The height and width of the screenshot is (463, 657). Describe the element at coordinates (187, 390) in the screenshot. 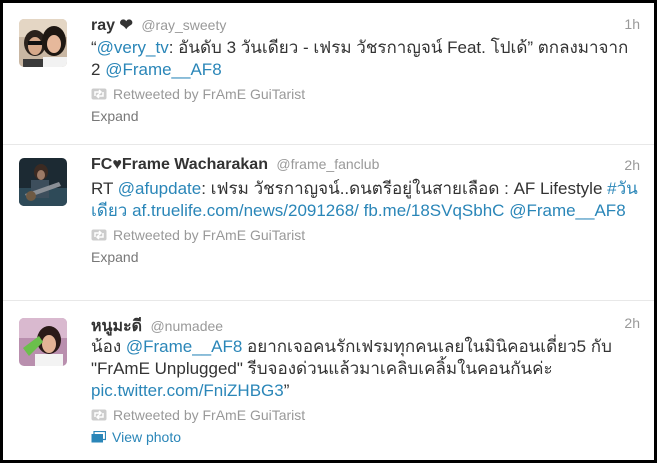

I see `tweet-link: pic.twitter.com/FniZHBG3` at that location.